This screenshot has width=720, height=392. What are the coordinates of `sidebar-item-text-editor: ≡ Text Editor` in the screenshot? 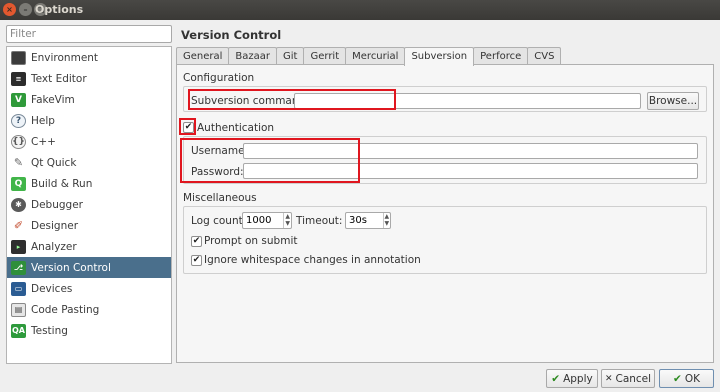 It's located at (89, 78).